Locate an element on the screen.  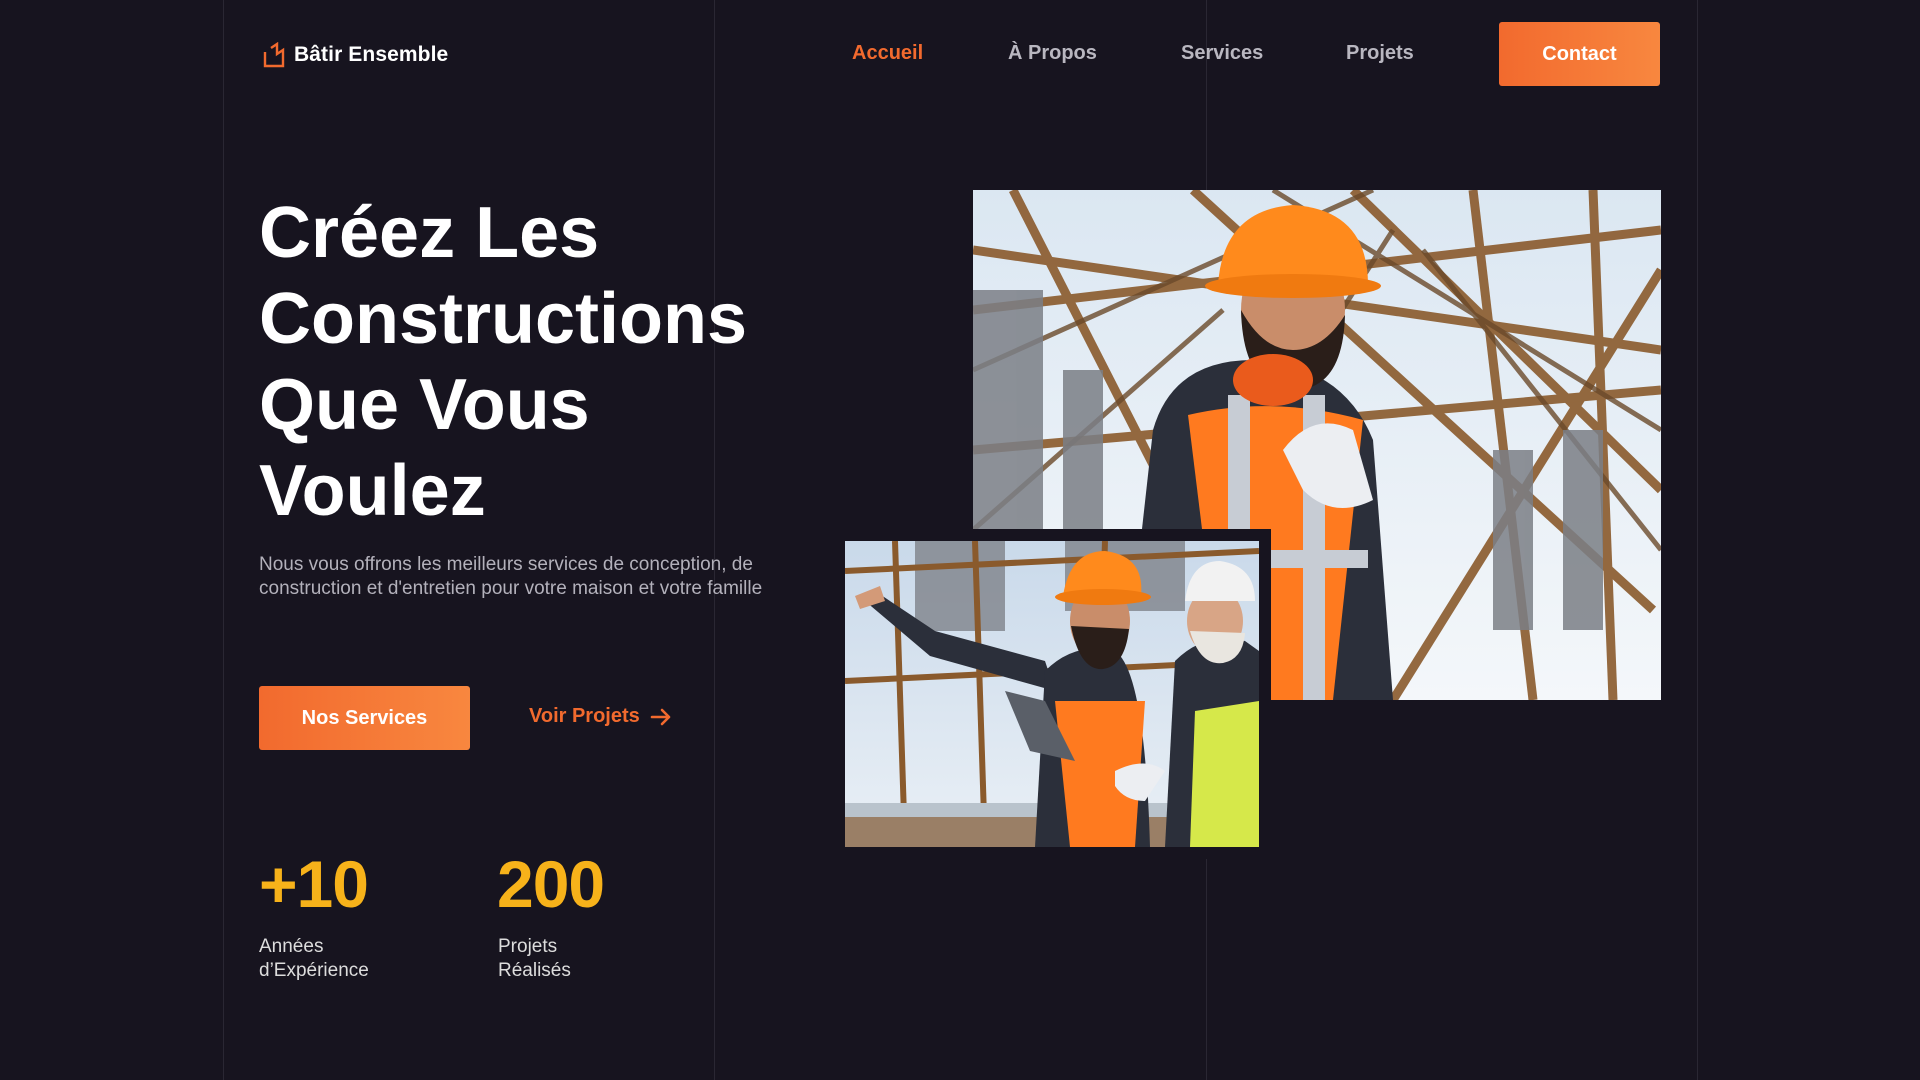
nav-item-projets: Projets is located at coordinates (1380, 53).